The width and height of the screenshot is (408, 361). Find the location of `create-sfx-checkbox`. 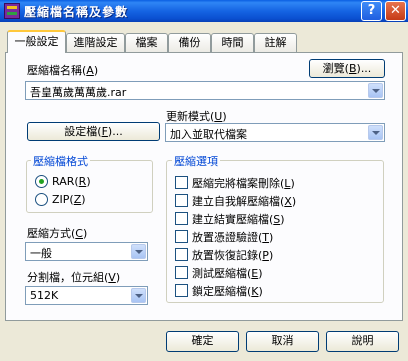

create-sfx-checkbox is located at coordinates (181, 200).